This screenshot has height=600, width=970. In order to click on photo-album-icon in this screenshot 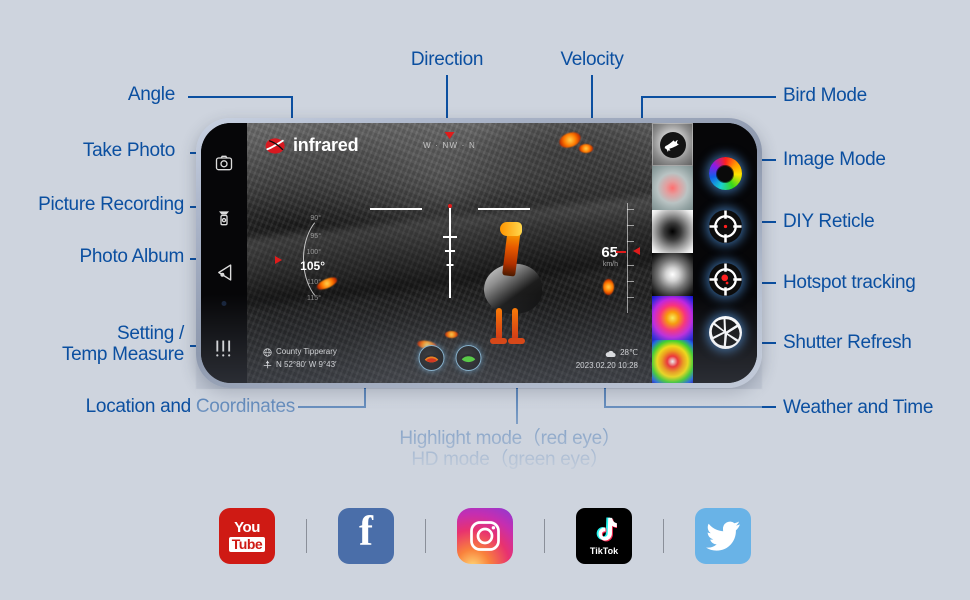, I will do `click(224, 272)`.